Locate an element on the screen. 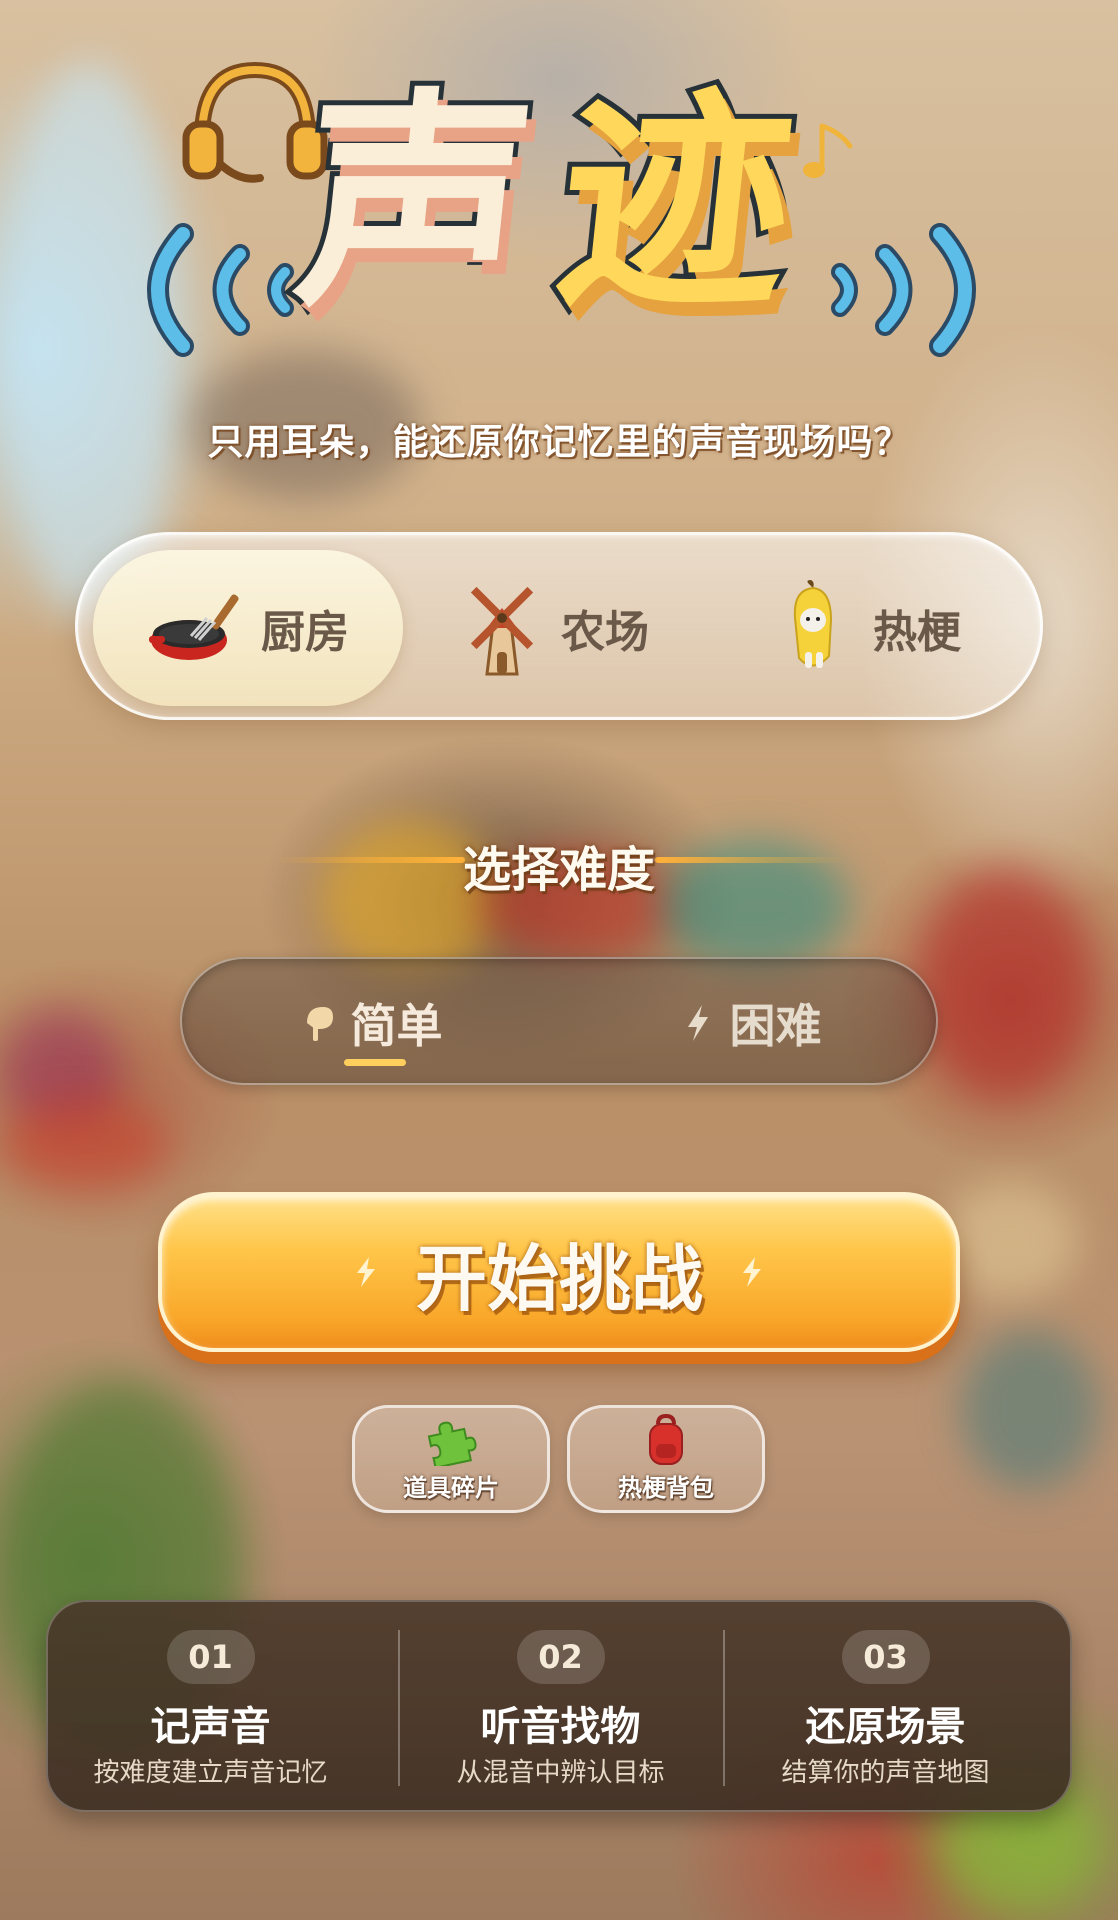 The image size is (1118, 1920). subtitle: 只用耳朵，能还原你记忆里的声音现场吗？ is located at coordinates (559, 442).